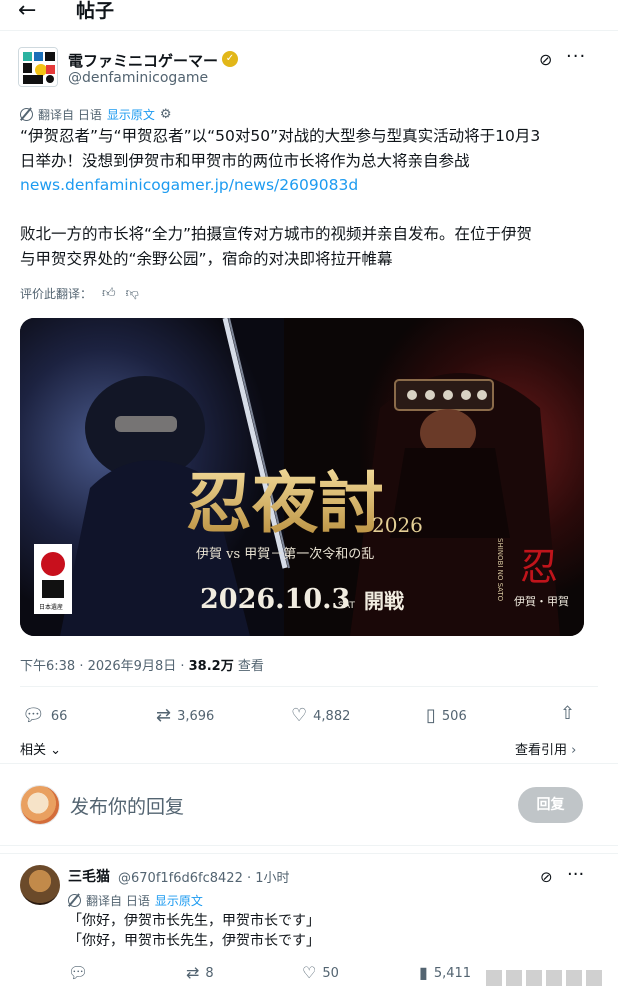  I want to click on share-icon: ⇧, so click(568, 713).